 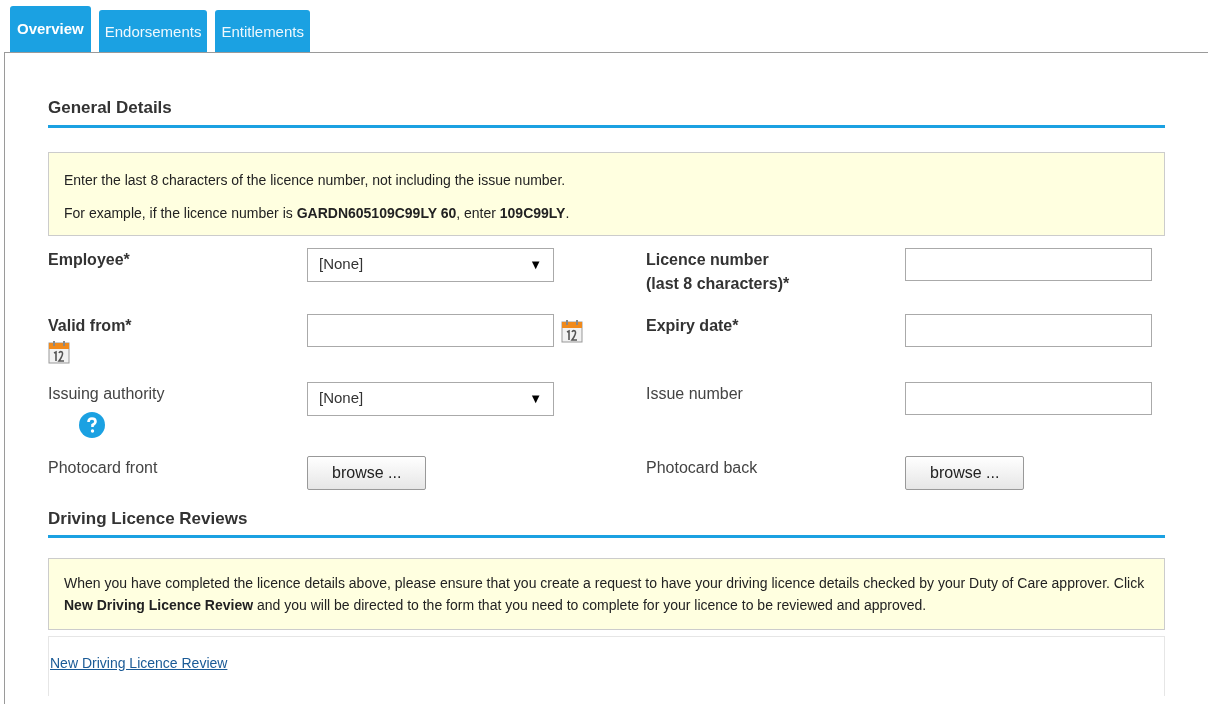 I want to click on field-label: Issuing authority, so click(x=106, y=393).